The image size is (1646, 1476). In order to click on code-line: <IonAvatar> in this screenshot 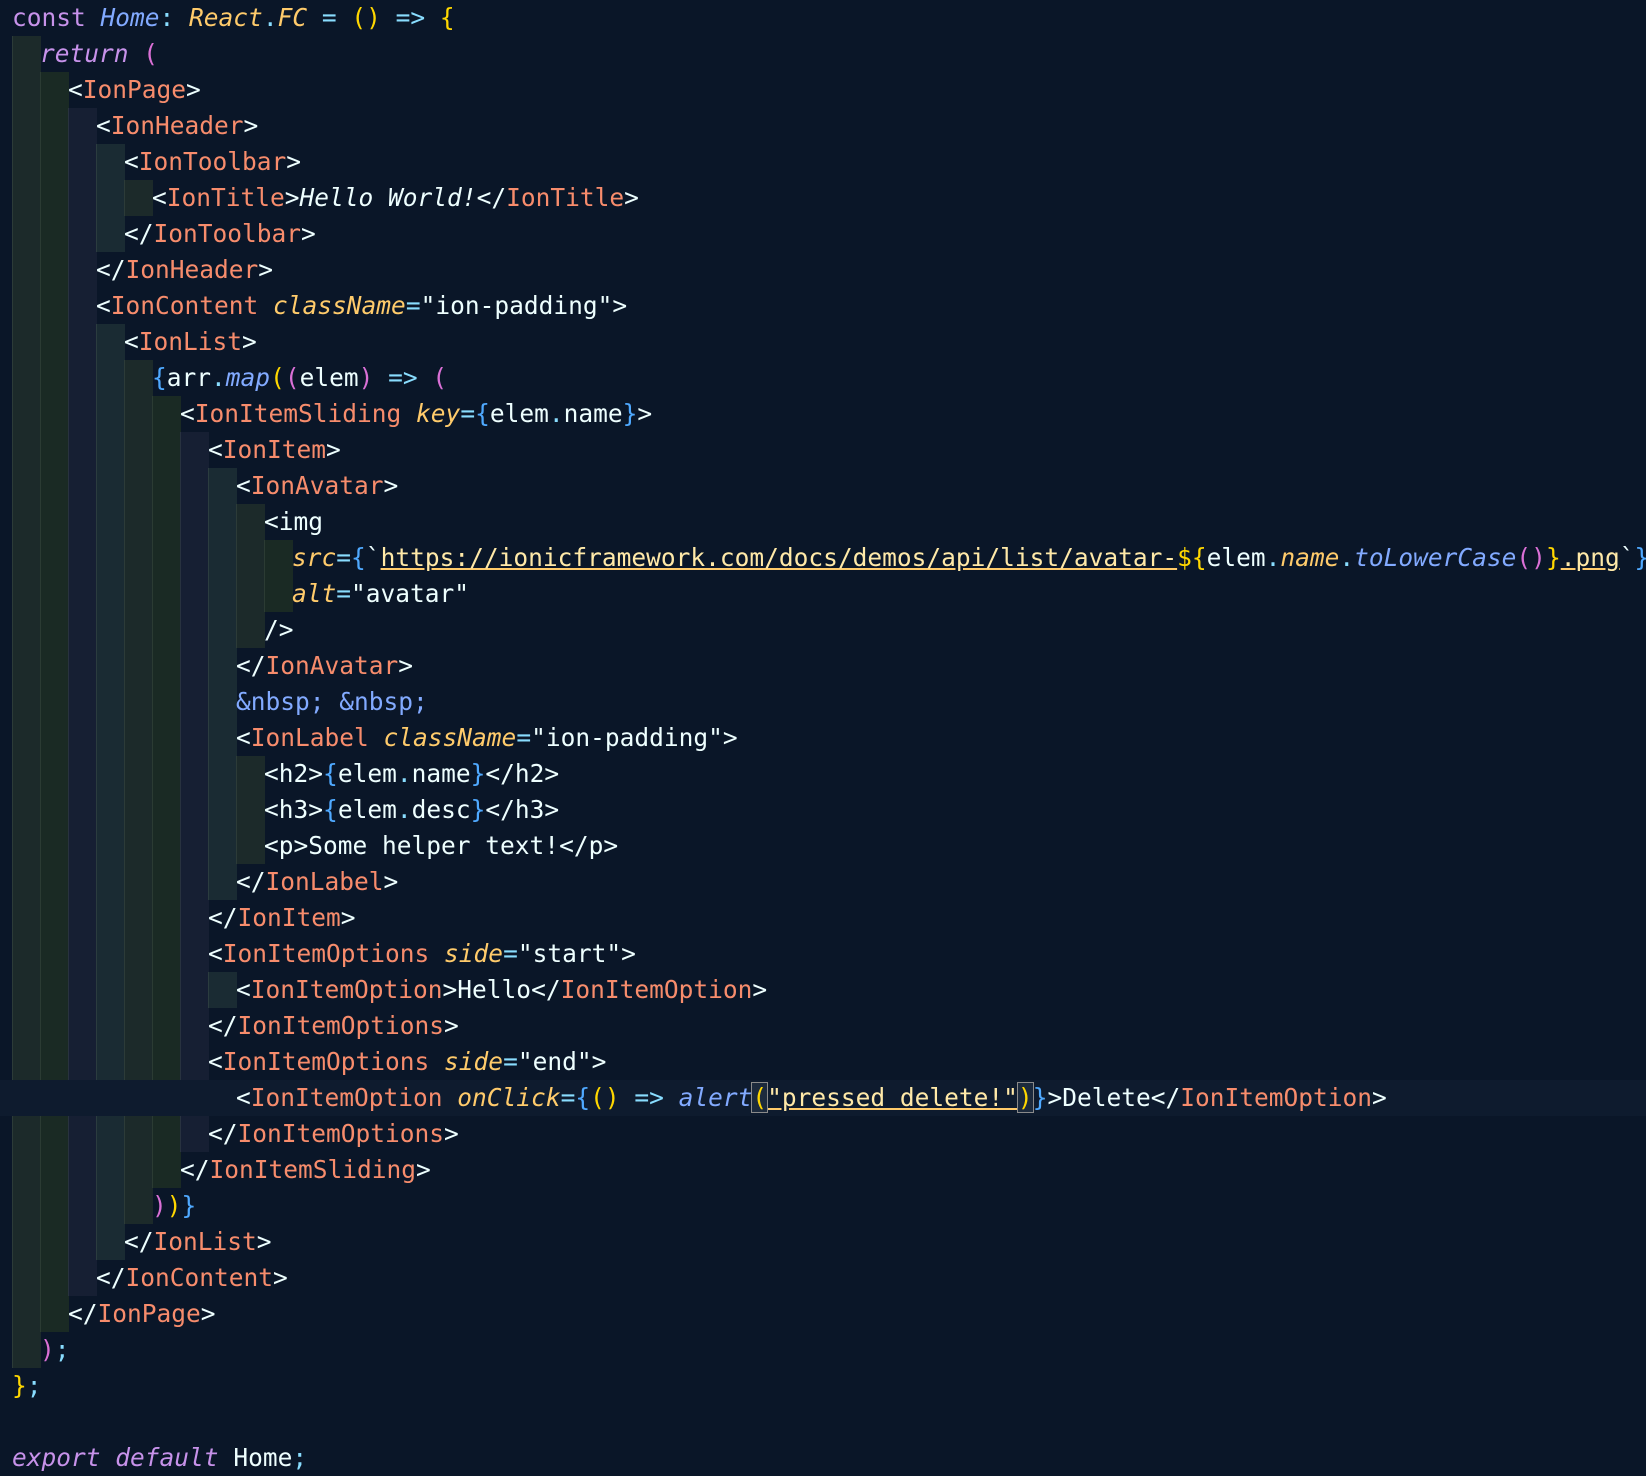, I will do `click(823, 486)`.